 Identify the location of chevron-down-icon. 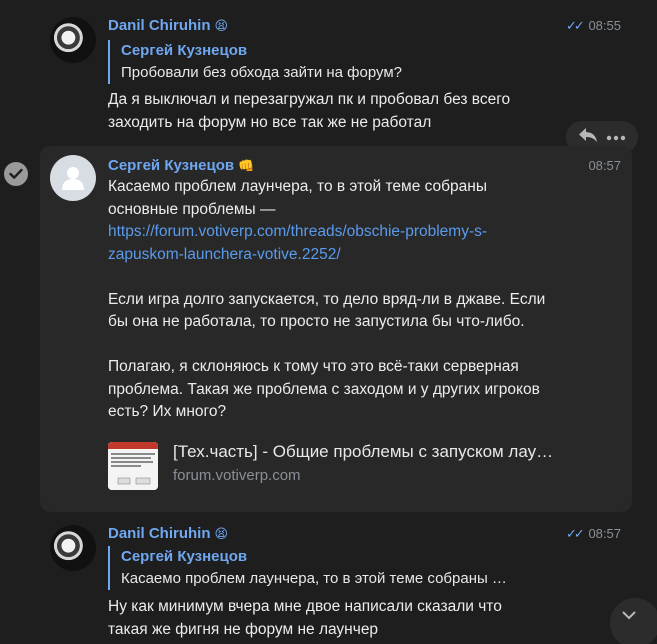
(629, 616).